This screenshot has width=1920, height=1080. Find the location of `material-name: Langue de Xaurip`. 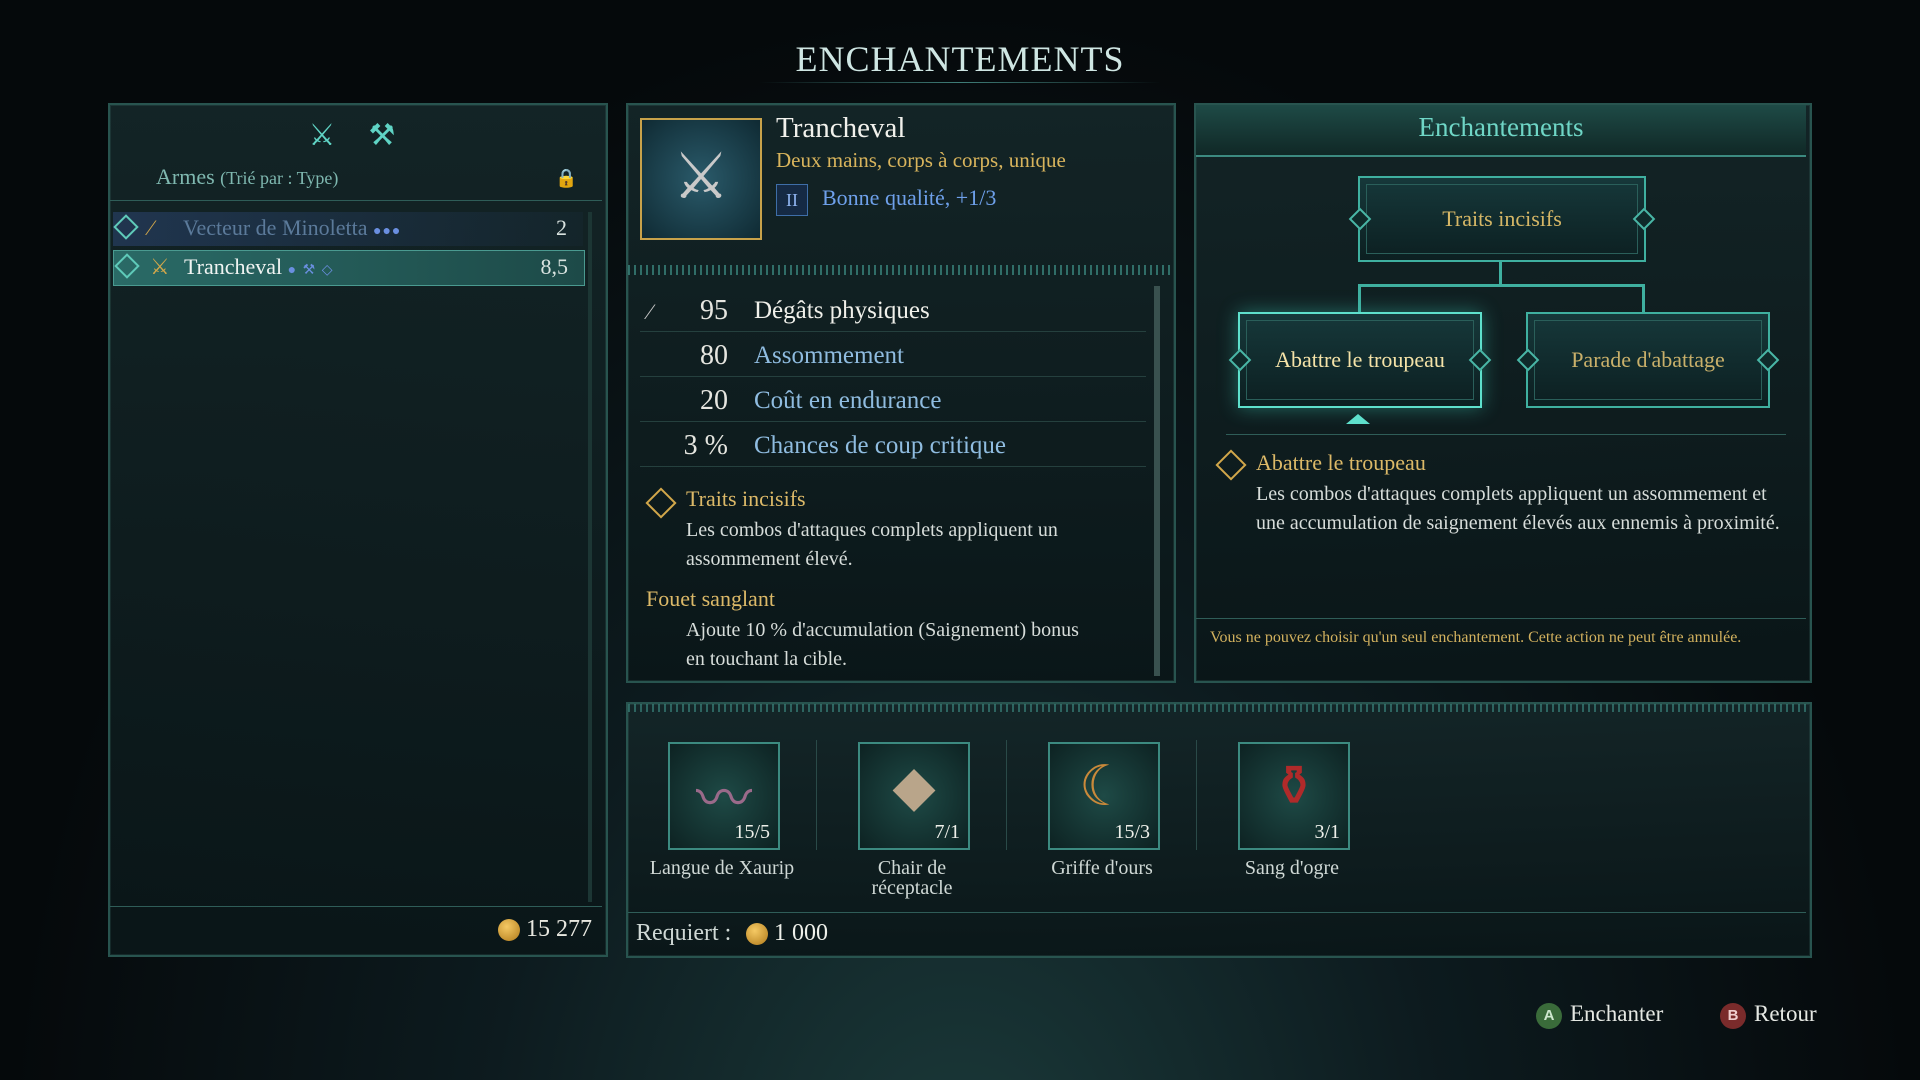

material-name: Langue de Xaurip is located at coordinates (722, 868).